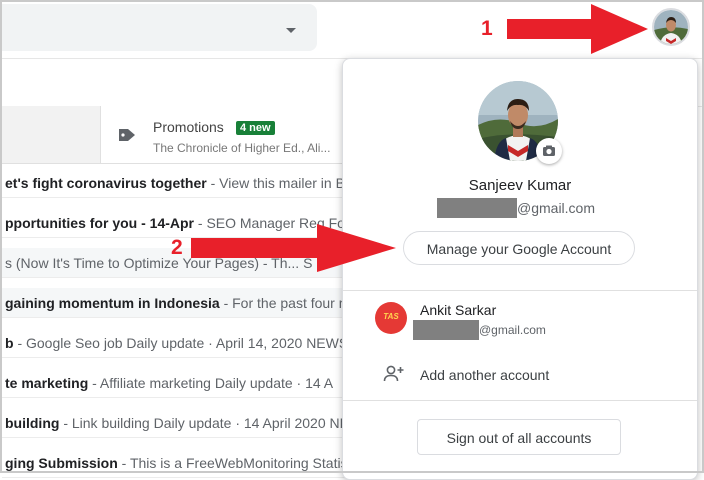  I want to click on add-person-icon, so click(393, 373).